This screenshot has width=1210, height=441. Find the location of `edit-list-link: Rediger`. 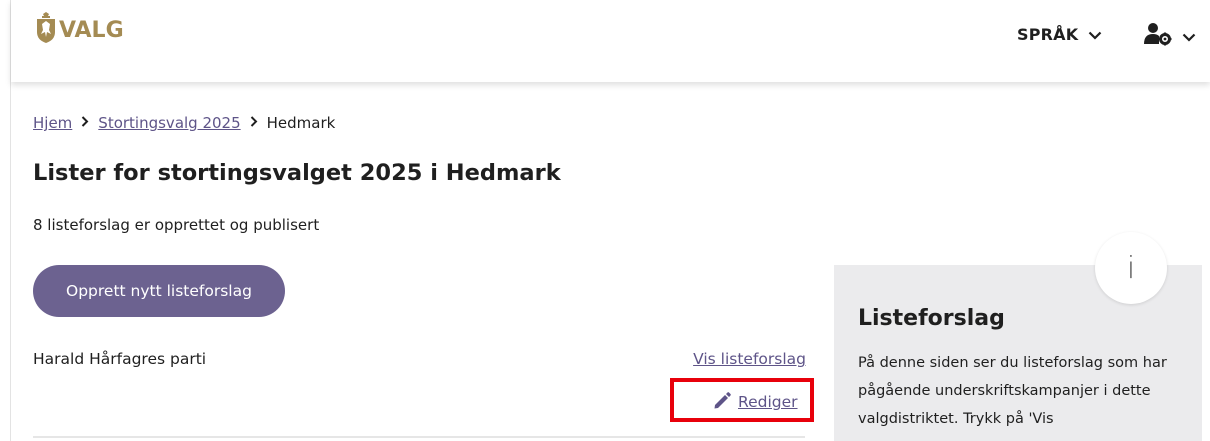

edit-list-link: Rediger is located at coordinates (755, 402).